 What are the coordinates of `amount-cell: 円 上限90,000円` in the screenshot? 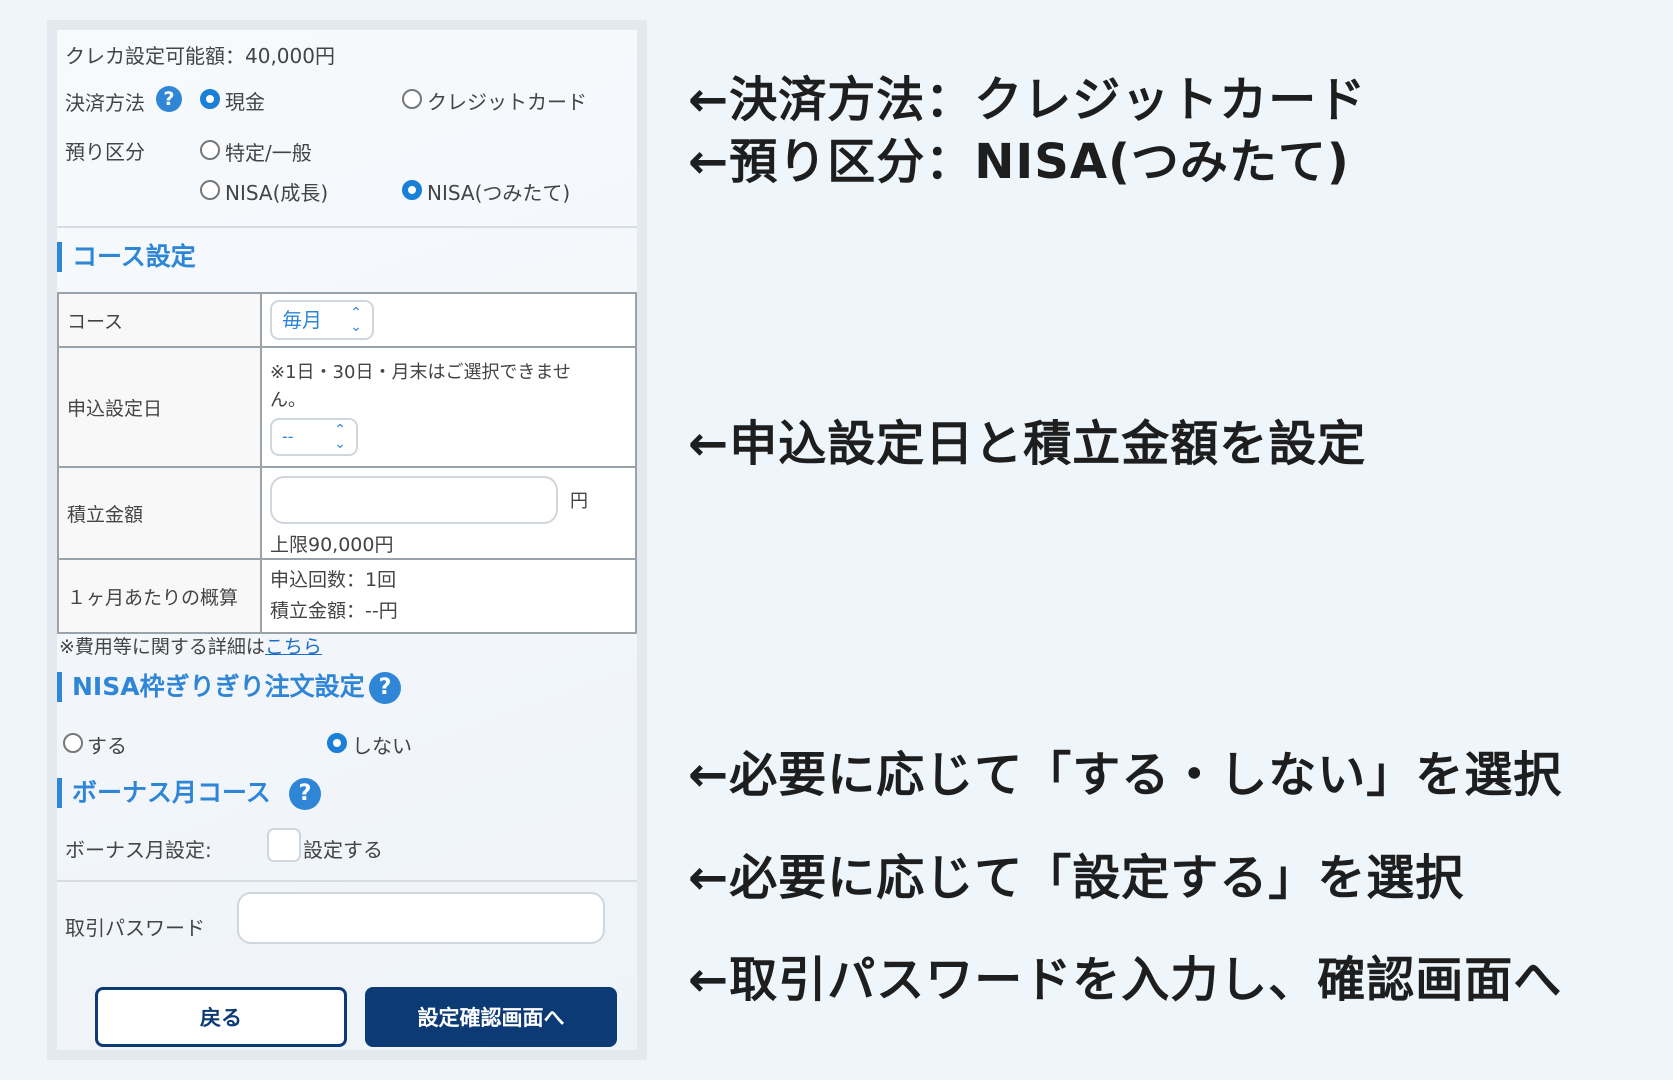 It's located at (448, 513).